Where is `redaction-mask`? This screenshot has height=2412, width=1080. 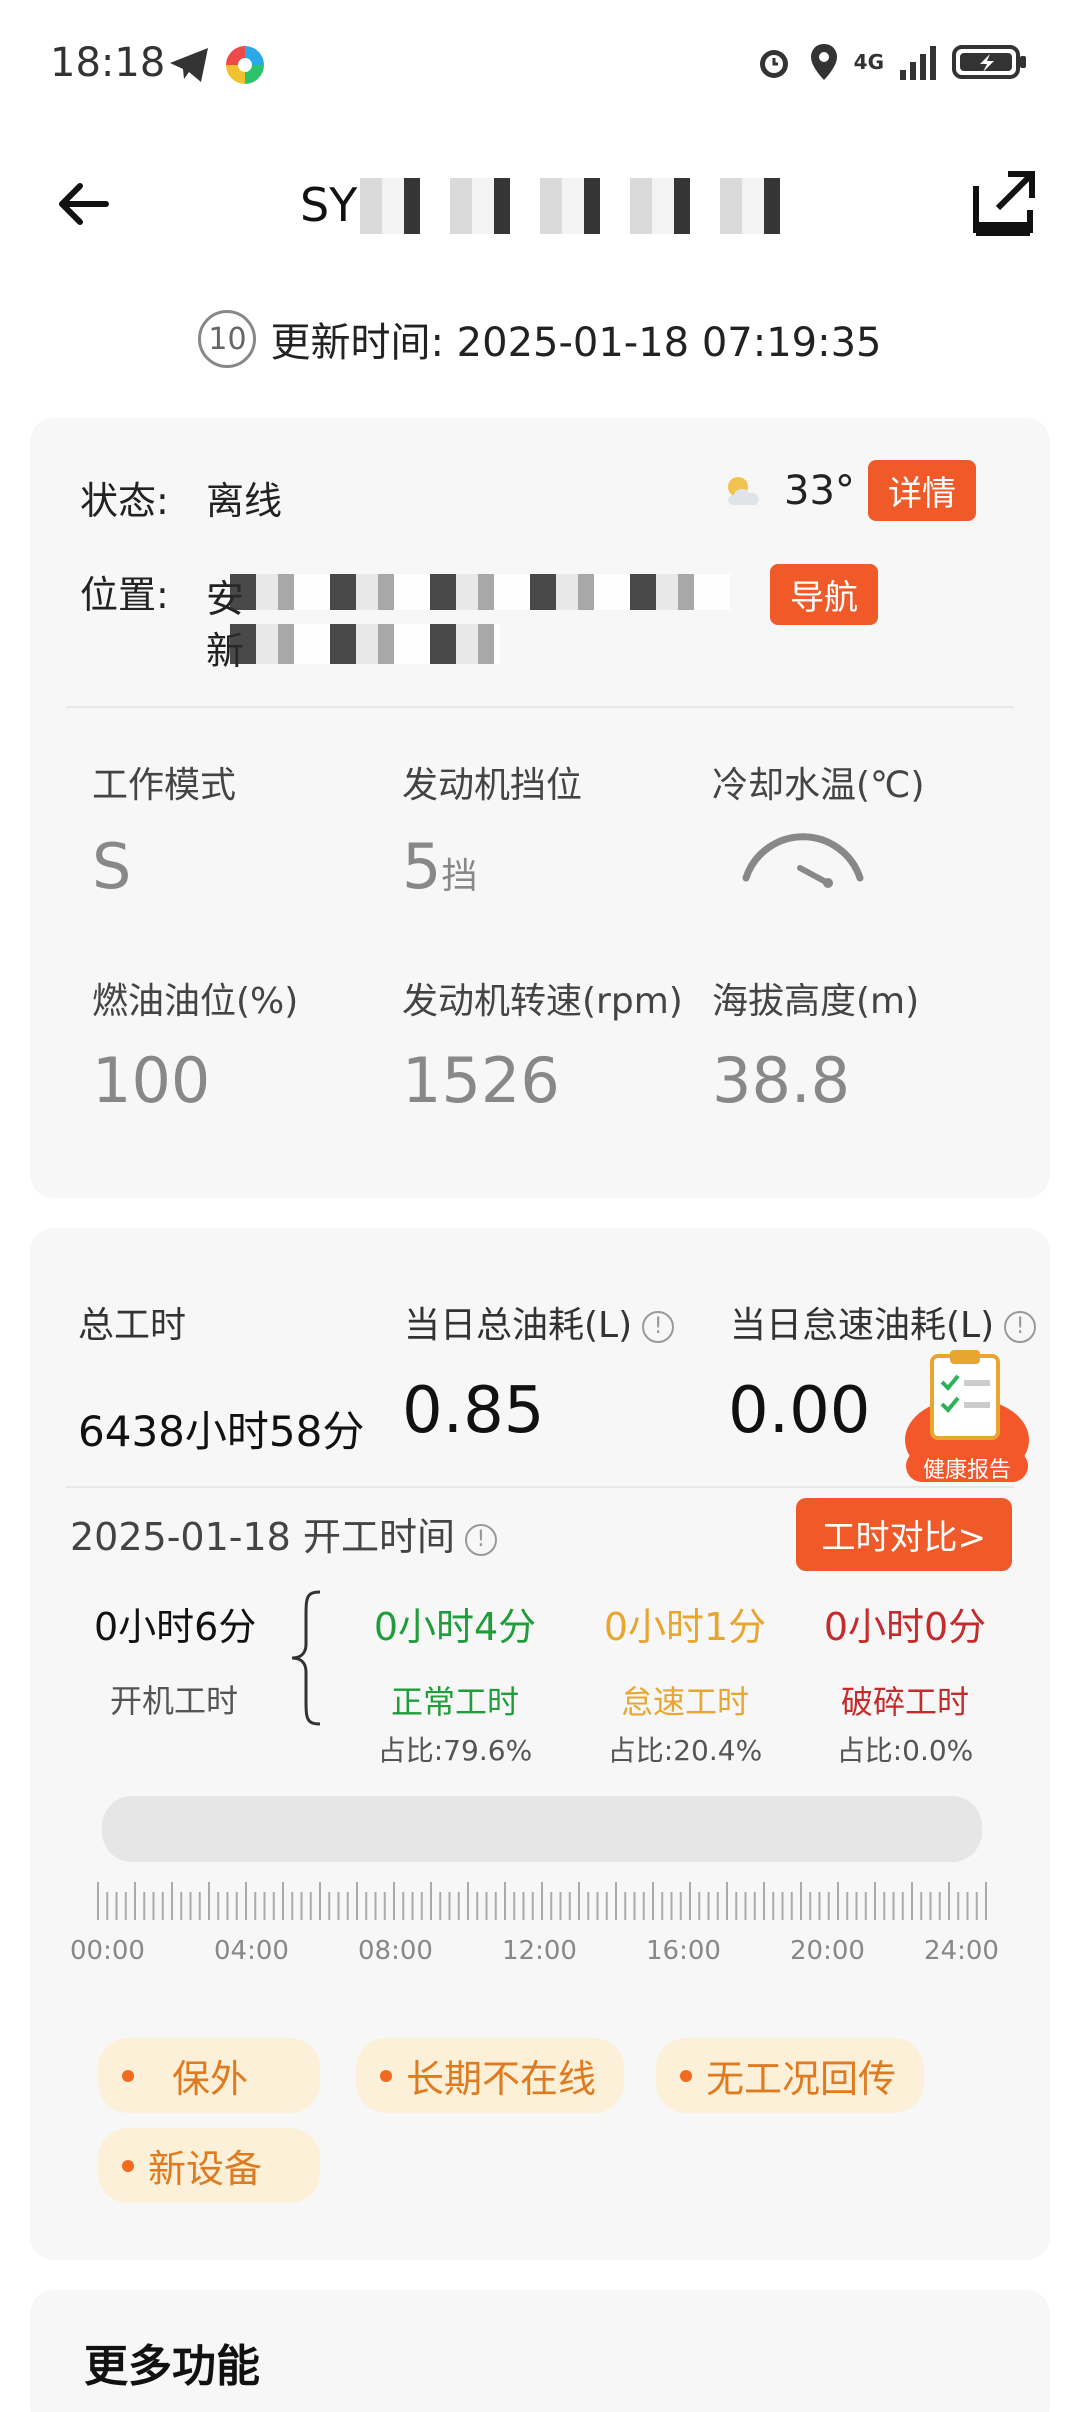 redaction-mask is located at coordinates (570, 206).